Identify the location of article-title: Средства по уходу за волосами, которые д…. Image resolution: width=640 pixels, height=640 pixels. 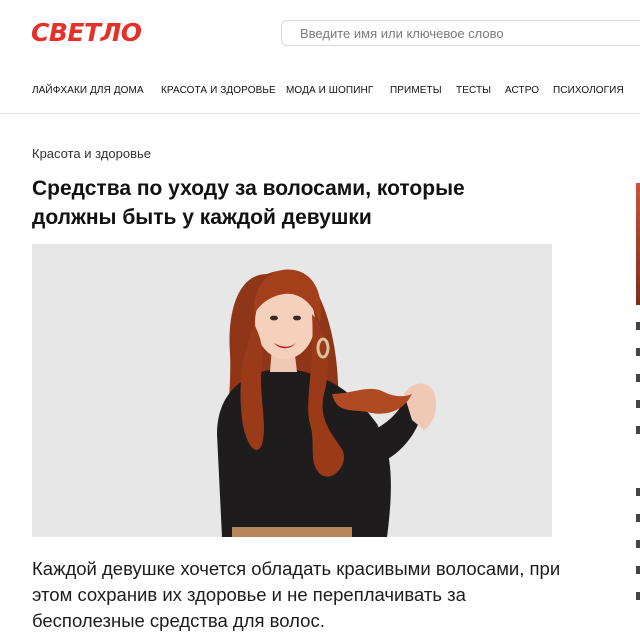
(248, 203).